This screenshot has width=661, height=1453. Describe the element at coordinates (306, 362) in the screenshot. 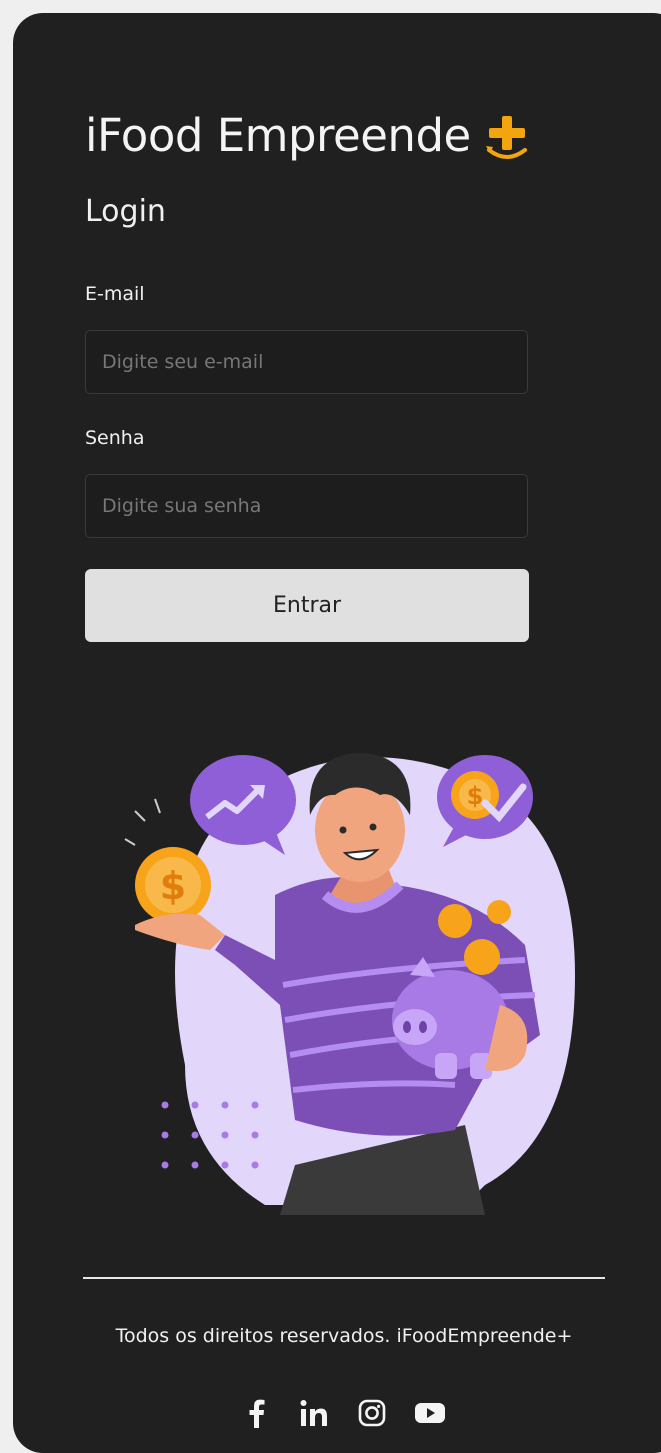

I see `email-field` at that location.